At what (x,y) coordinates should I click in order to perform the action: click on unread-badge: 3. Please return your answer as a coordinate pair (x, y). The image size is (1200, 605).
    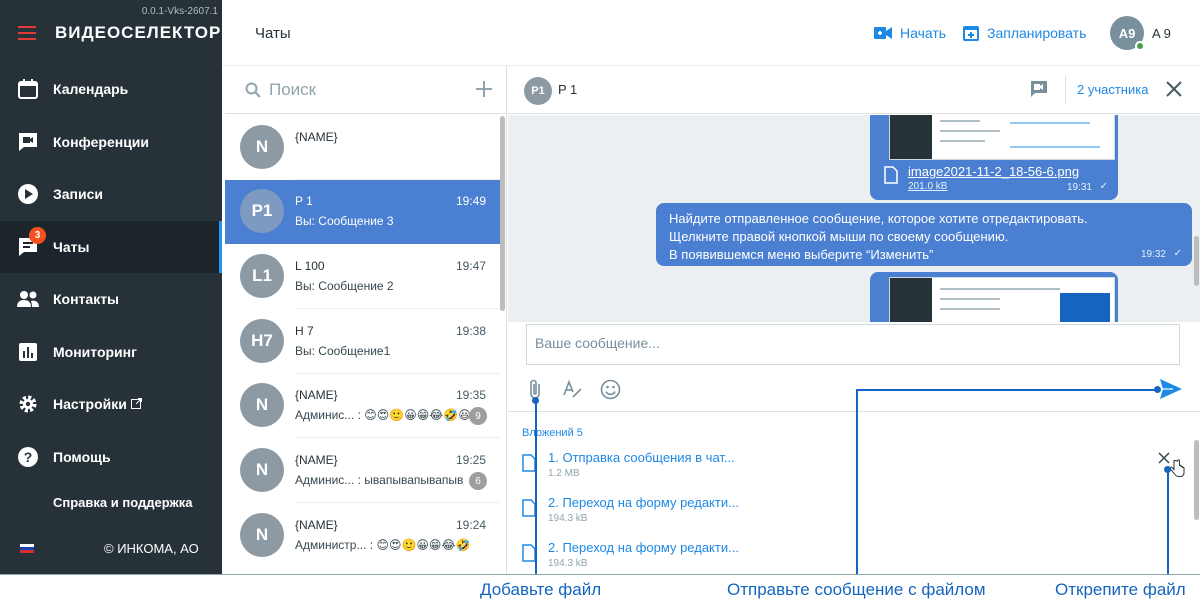
    Looking at the image, I should click on (37, 235).